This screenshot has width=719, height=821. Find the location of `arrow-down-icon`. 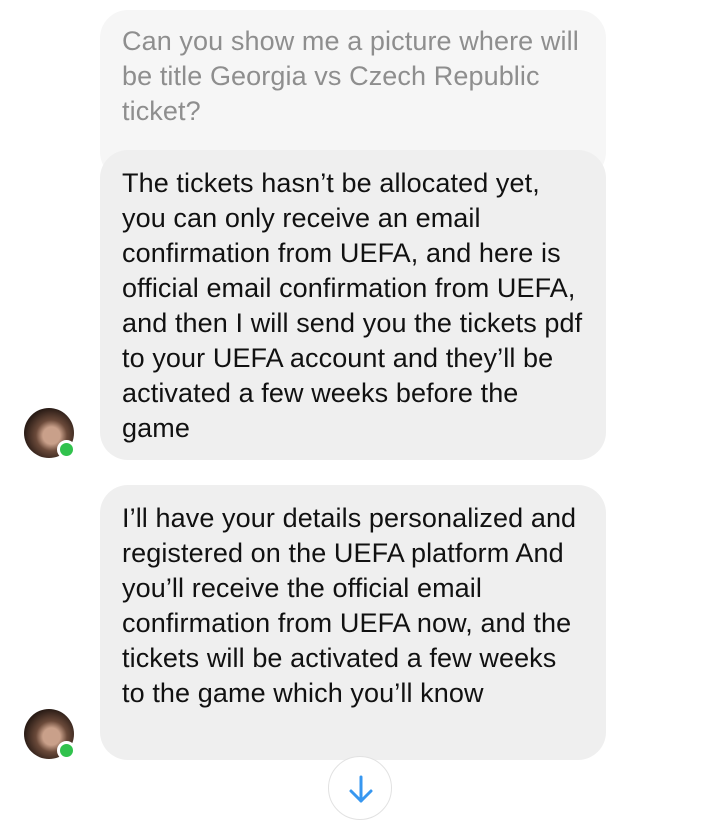

arrow-down-icon is located at coordinates (361, 789).